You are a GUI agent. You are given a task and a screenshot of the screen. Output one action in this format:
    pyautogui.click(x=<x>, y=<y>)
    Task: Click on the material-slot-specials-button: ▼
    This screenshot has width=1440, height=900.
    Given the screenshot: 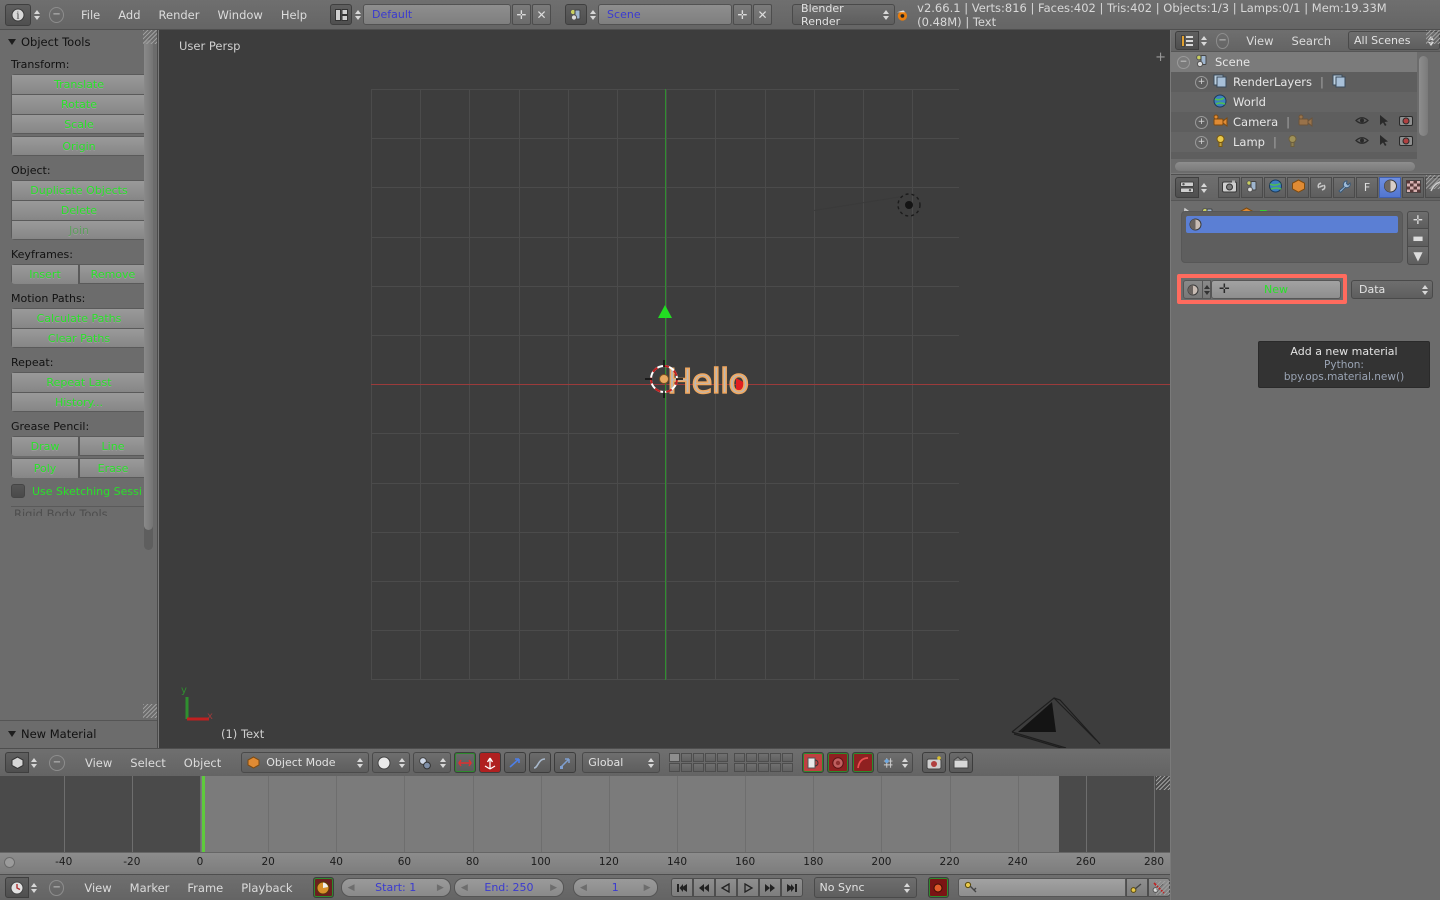 What is the action you would take?
    pyautogui.click(x=1418, y=256)
    